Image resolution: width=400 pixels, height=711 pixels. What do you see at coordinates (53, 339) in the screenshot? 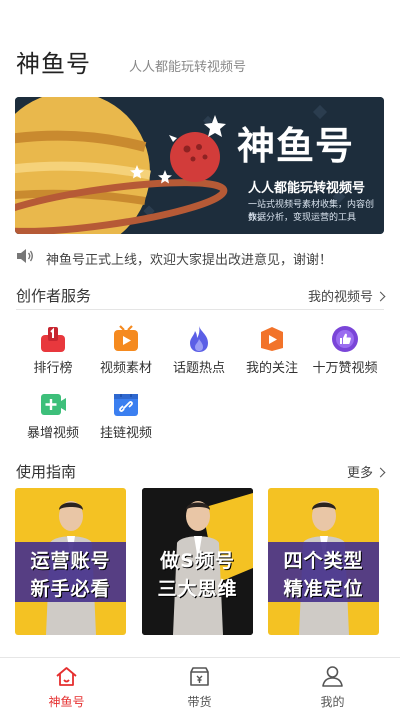
I see `ranking-icon` at bounding box center [53, 339].